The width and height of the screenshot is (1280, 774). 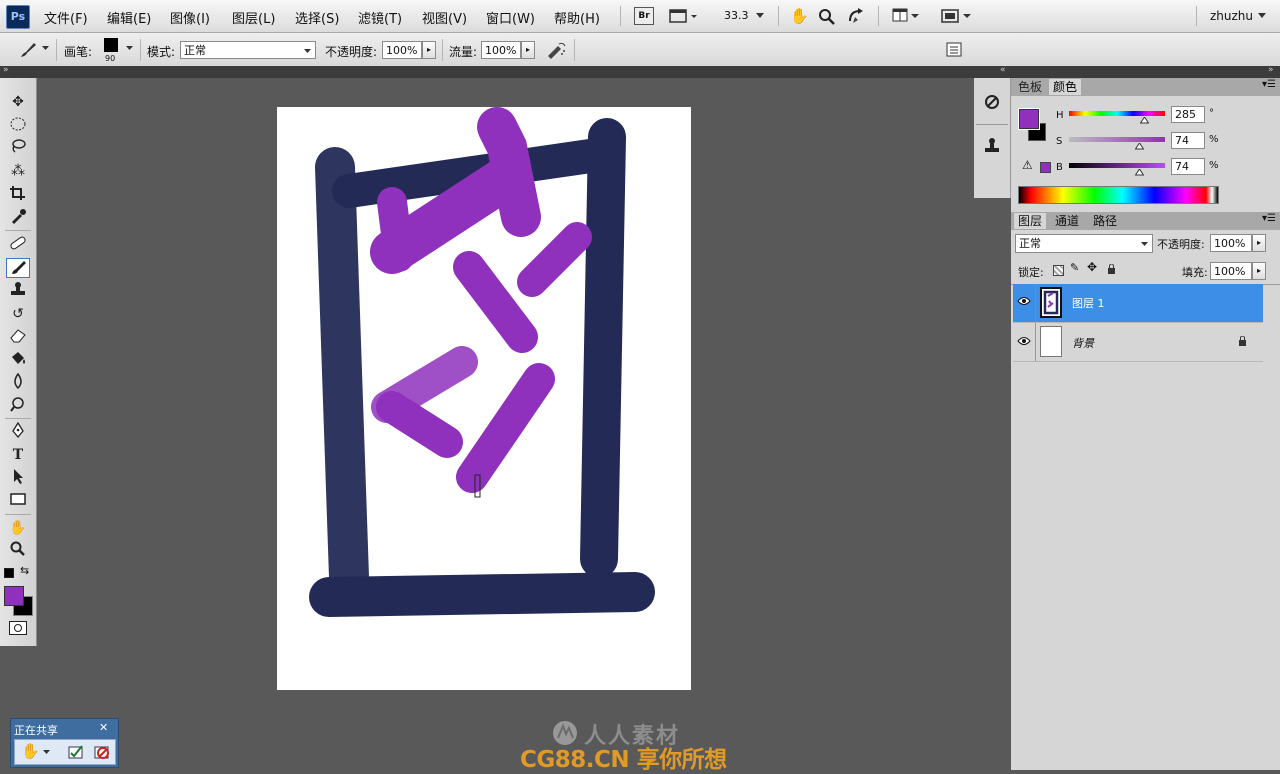 I want to click on saturation-slider, so click(x=1117, y=139).